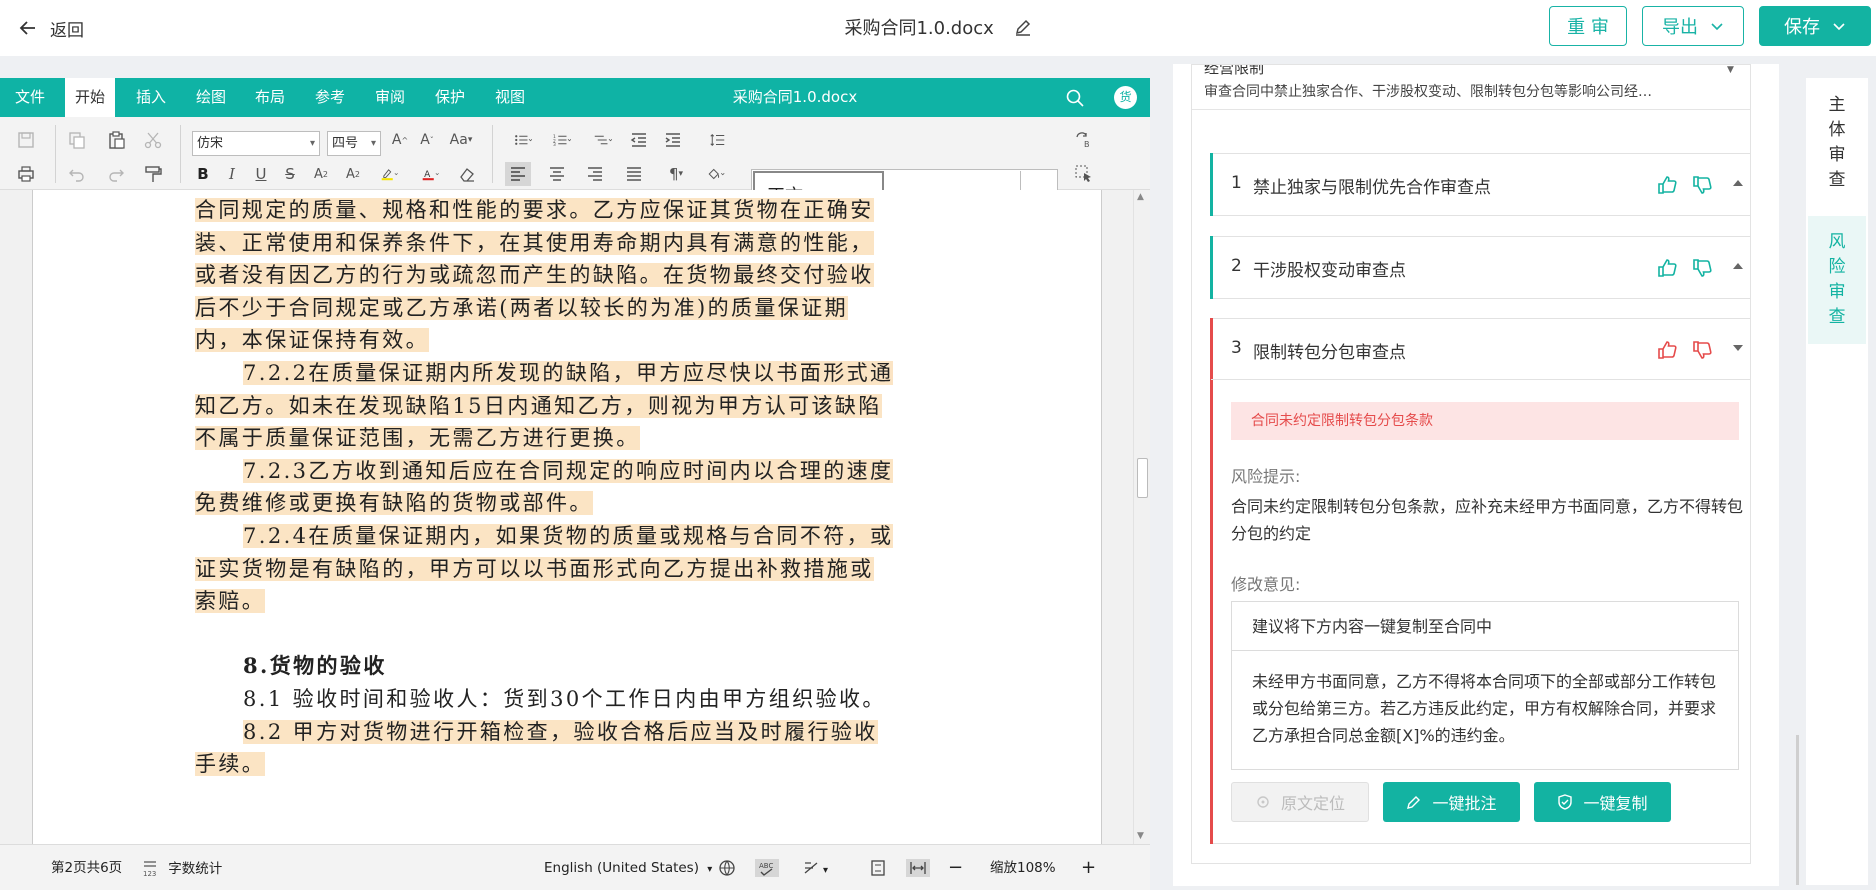 The width and height of the screenshot is (1876, 890). Describe the element at coordinates (534, 275) in the screenshot. I see `document-line: 或者没有因乙方的行为或疏忽而产生的缺陷。在货物最终交付验收` at that location.